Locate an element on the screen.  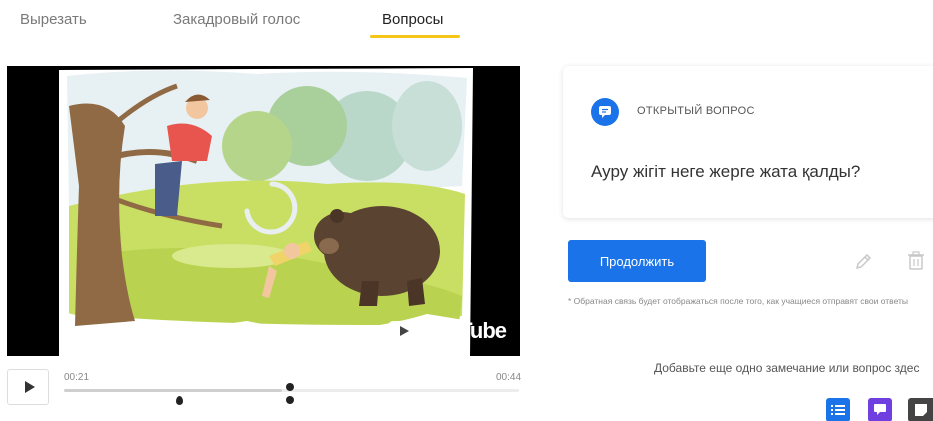
timeline-progress is located at coordinates (173, 390).